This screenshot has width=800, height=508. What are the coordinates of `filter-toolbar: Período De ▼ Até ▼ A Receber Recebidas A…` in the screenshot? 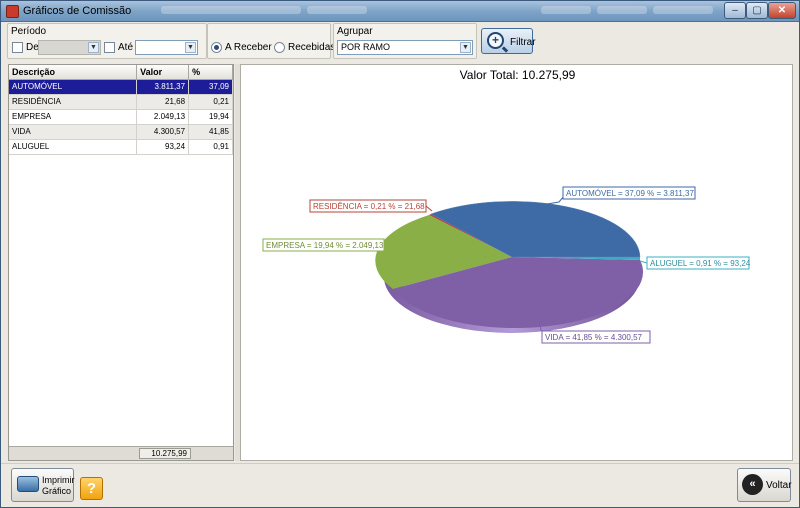 It's located at (401, 42).